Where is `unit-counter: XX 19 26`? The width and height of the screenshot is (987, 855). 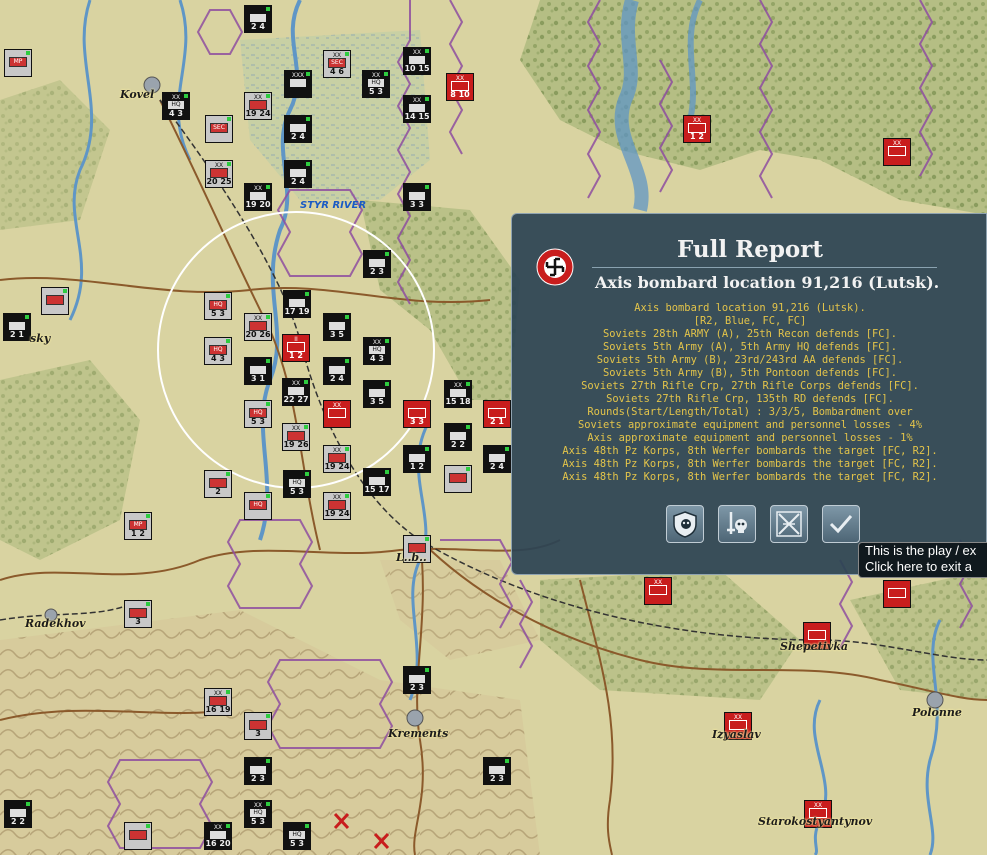 unit-counter: XX 19 26 is located at coordinates (296, 437).